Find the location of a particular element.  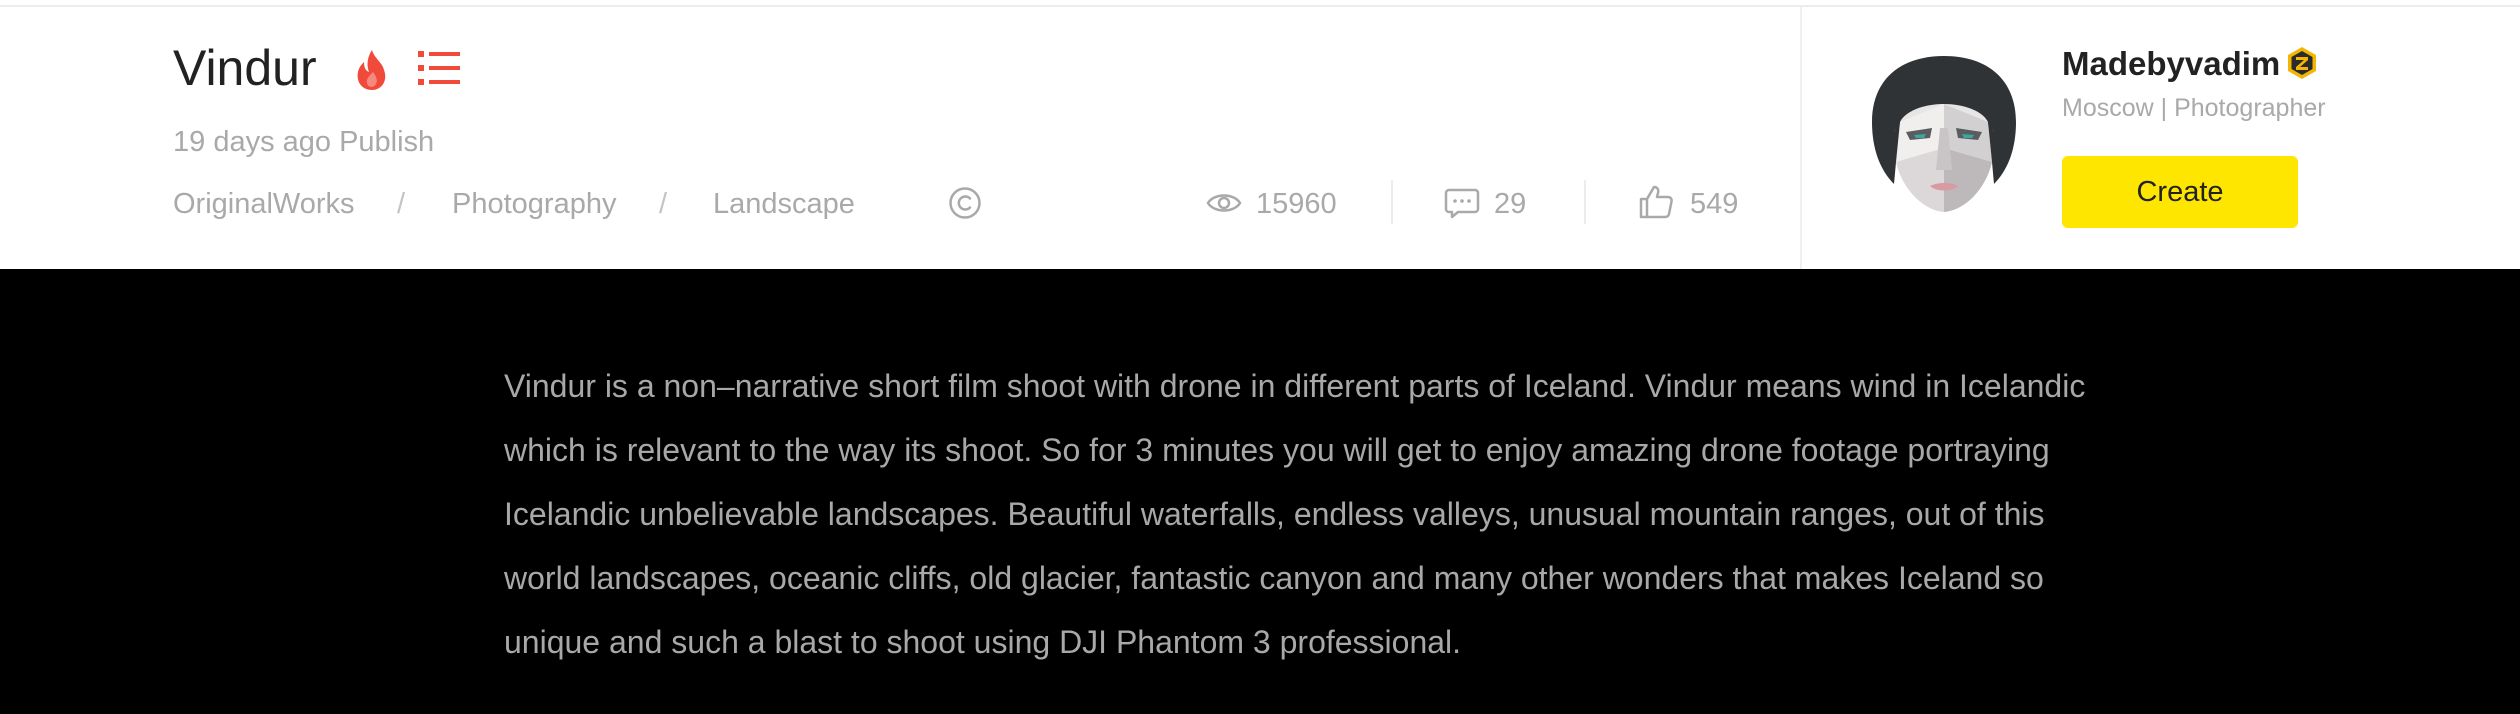

z-badge-icon is located at coordinates (2302, 63).